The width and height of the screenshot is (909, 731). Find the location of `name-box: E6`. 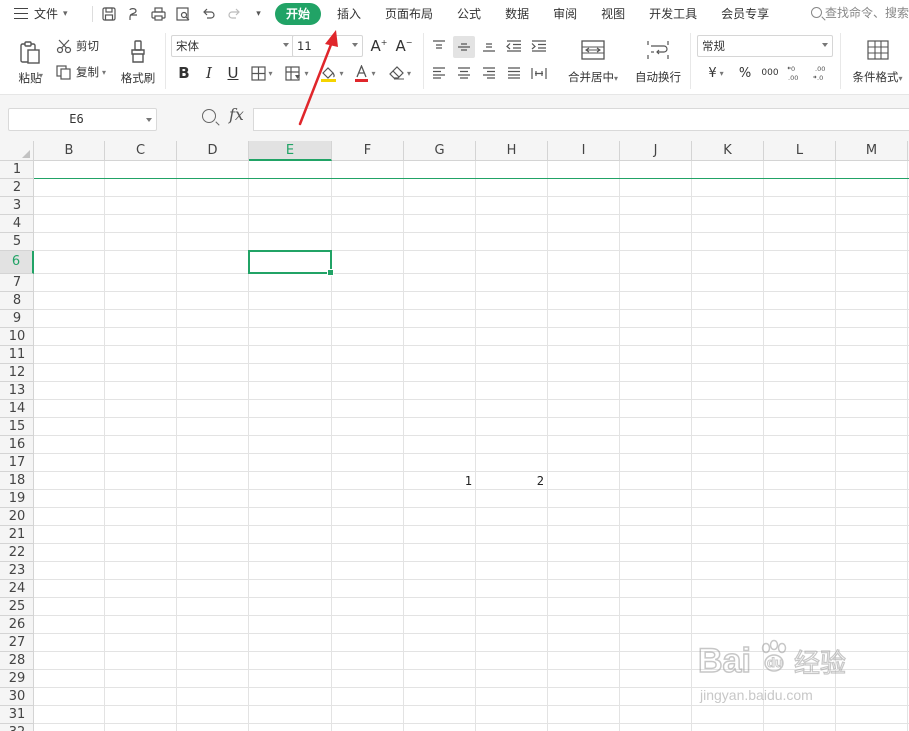

name-box: E6 is located at coordinates (82, 119).